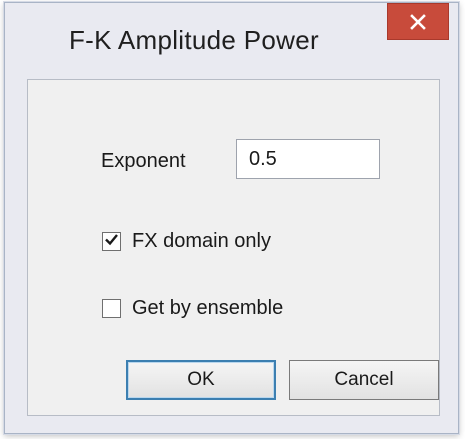 This screenshot has width=465, height=439. What do you see at coordinates (111, 308) in the screenshot?
I see `ensemble-checkbox` at bounding box center [111, 308].